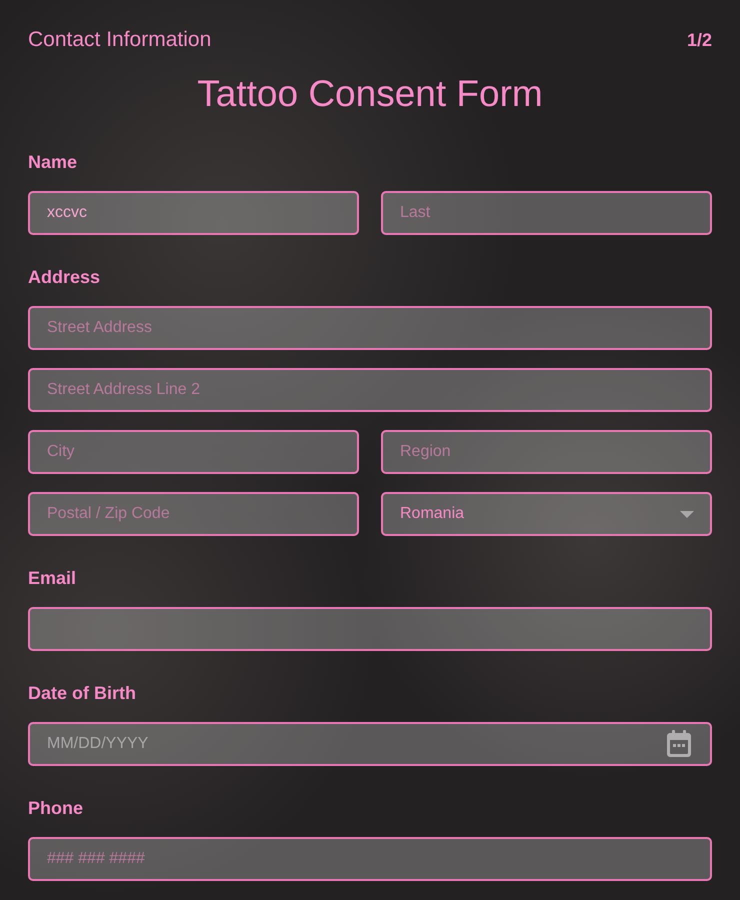 The width and height of the screenshot is (740, 900). What do you see at coordinates (370, 328) in the screenshot?
I see `text-field: Street Address` at bounding box center [370, 328].